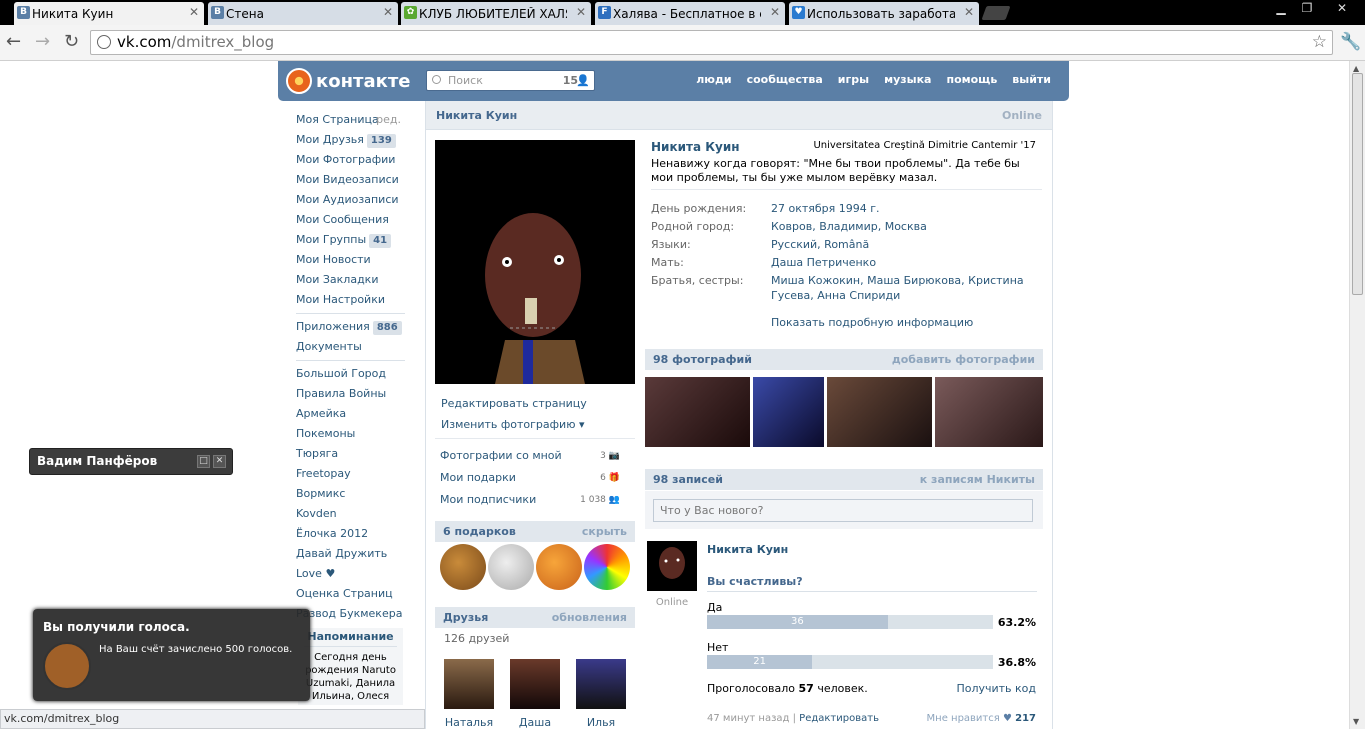 The width and height of the screenshot is (1365, 729). What do you see at coordinates (131, 461) in the screenshot?
I see `chat-window: Вадим Панфёров □ ✕` at bounding box center [131, 461].